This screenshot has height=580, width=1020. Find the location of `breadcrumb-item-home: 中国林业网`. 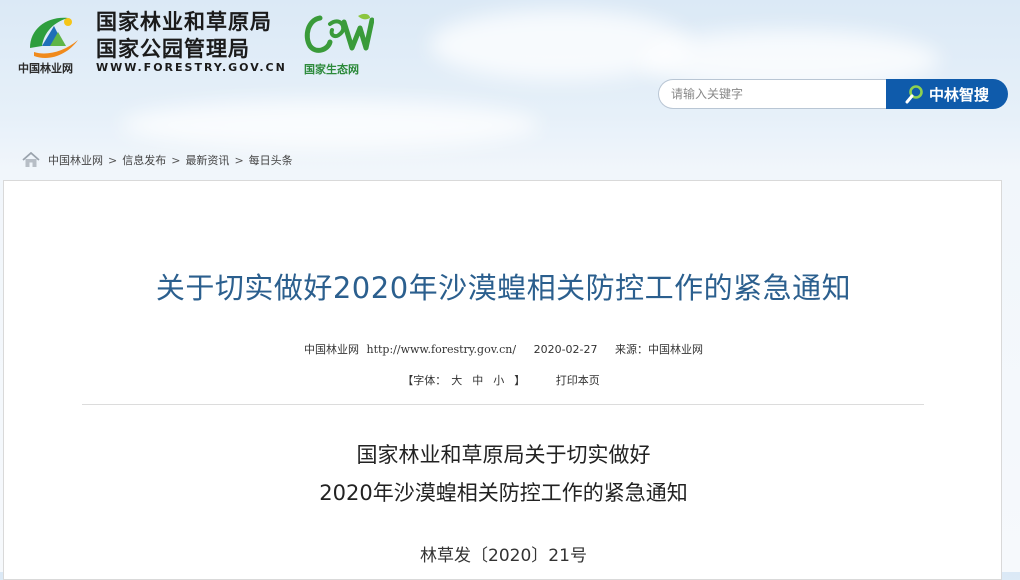

breadcrumb-item-home: 中国林业网 is located at coordinates (75, 160).